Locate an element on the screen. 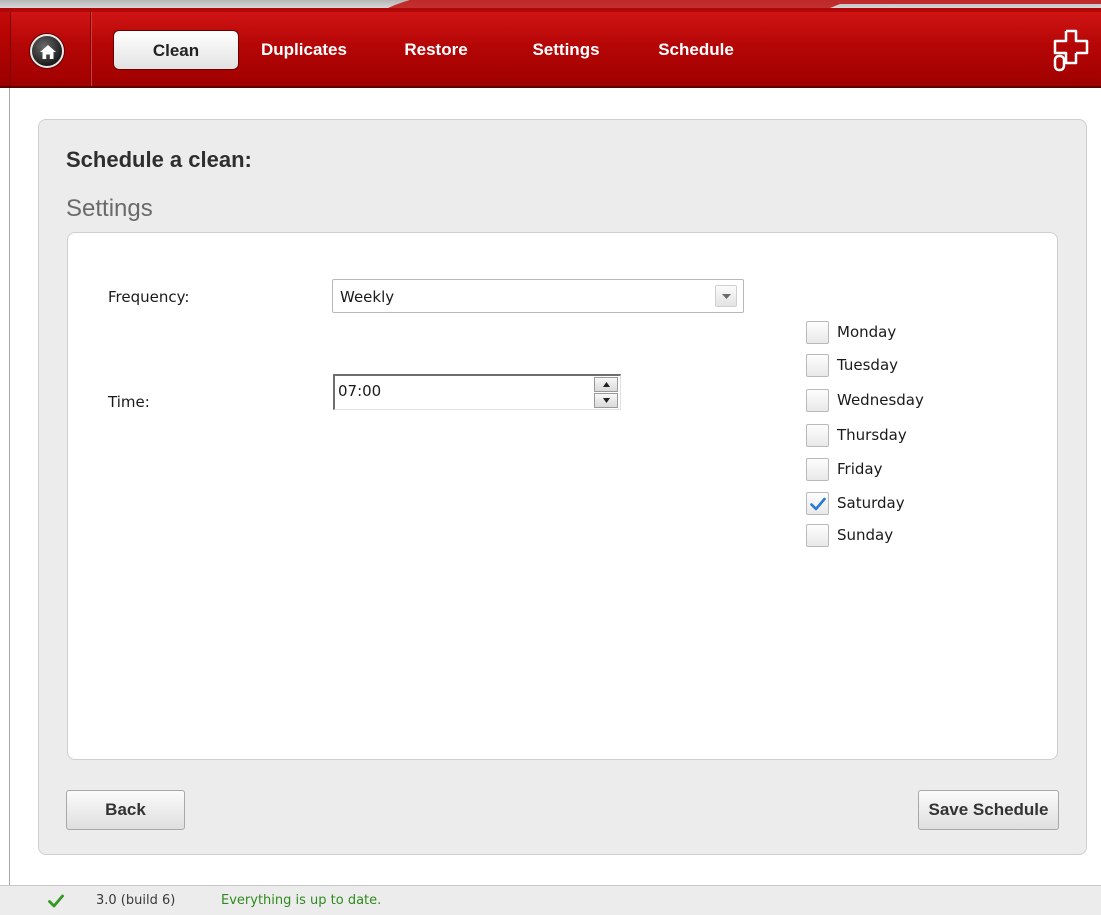 The image size is (1101, 915). status-check-icon is located at coordinates (56, 901).